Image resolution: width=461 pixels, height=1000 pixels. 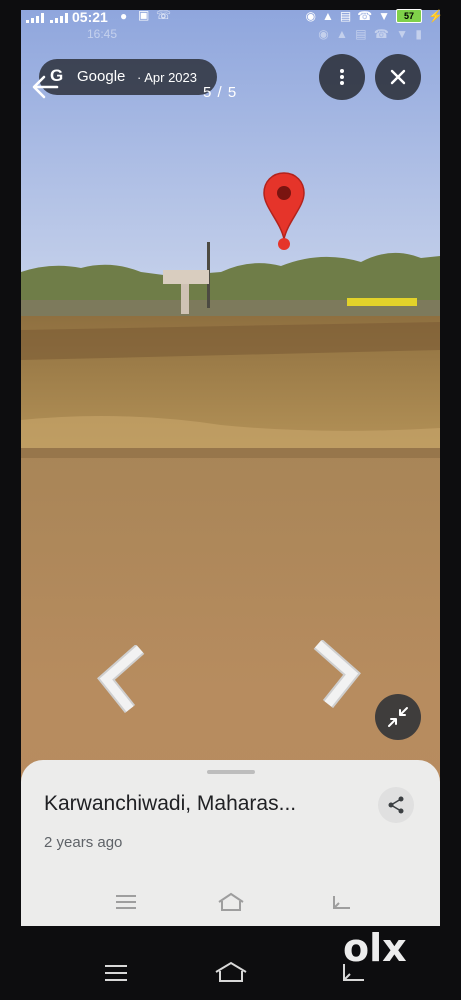 I want to click on more-vert-icon, so click(x=342, y=77).